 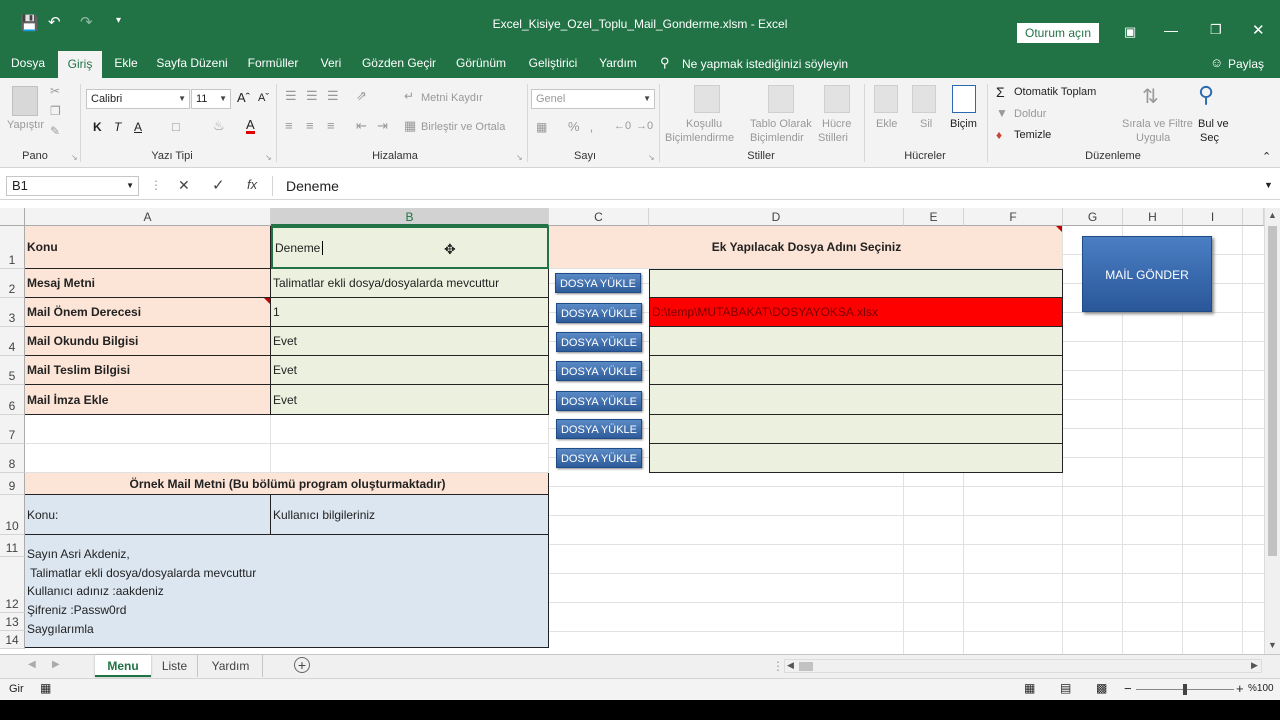 I want to click on fill-color-icon: ♨, so click(x=219, y=126).